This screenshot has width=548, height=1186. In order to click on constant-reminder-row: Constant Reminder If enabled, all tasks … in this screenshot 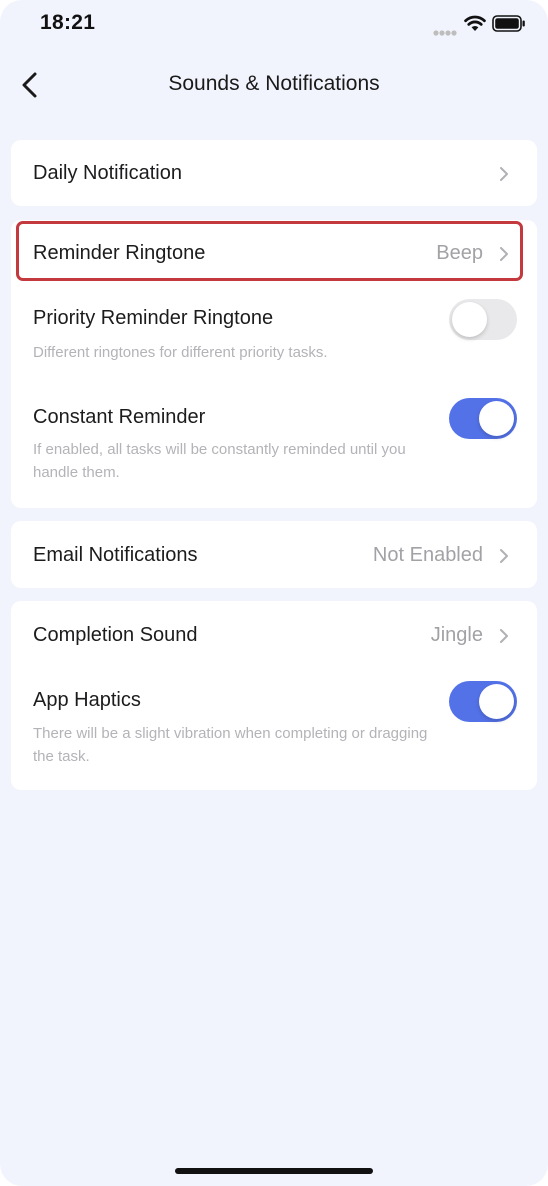, I will do `click(274, 439)`.